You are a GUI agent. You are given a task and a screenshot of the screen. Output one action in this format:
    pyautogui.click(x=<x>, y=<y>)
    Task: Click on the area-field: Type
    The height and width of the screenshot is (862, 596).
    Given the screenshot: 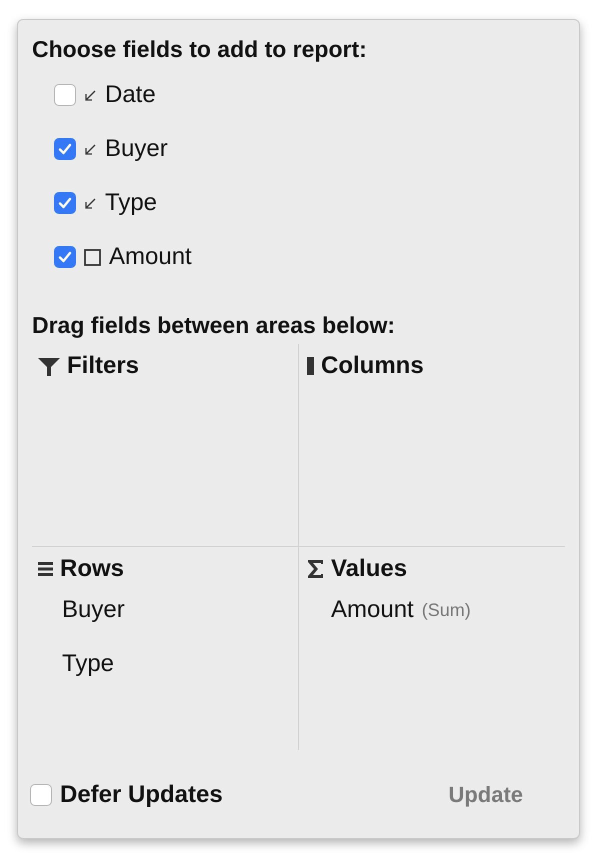 What is the action you would take?
    pyautogui.click(x=168, y=664)
    